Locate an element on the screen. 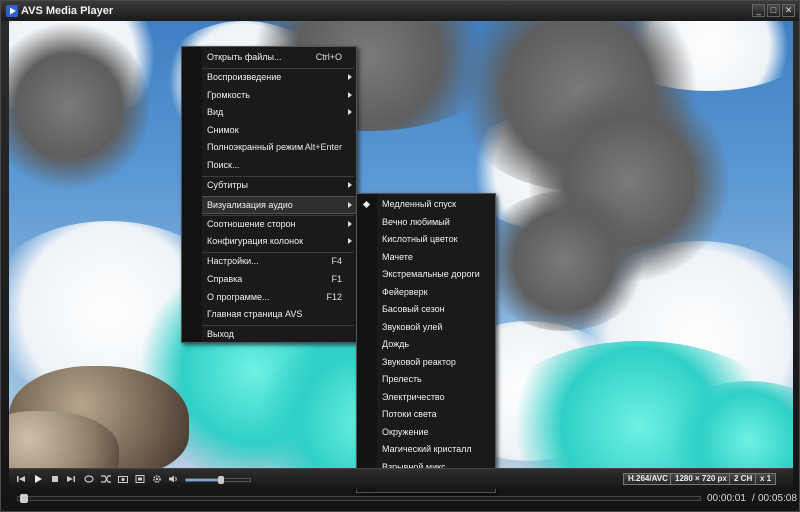  window-title: AVS Media Player is located at coordinates (67, 11).